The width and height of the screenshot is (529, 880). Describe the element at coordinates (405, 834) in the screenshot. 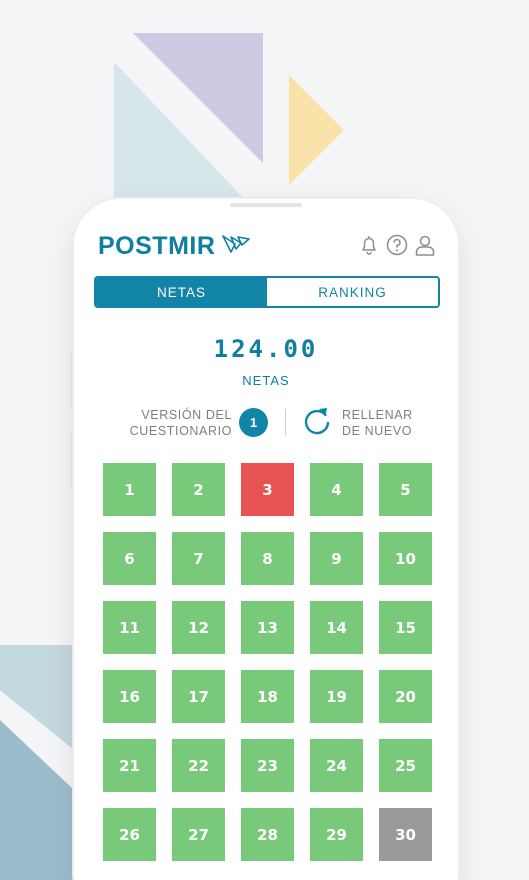

I see `question-cell-30: 30` at that location.